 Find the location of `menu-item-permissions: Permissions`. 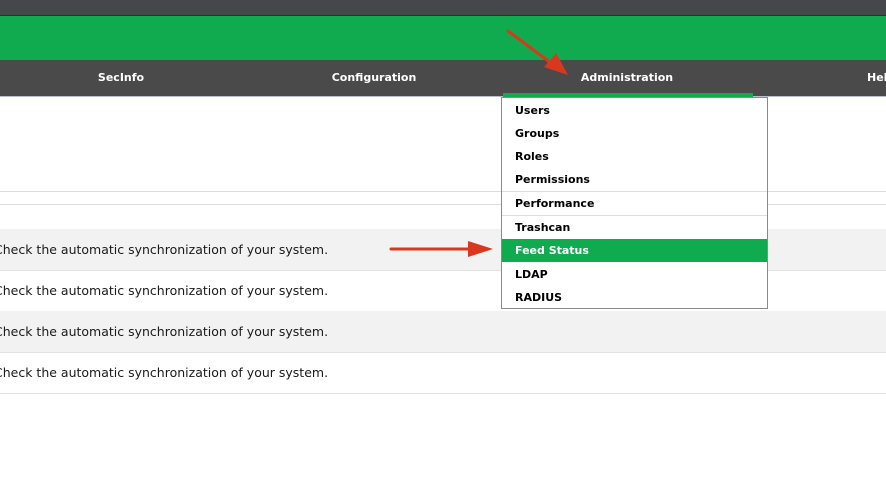

menu-item-permissions: Permissions is located at coordinates (634, 179).